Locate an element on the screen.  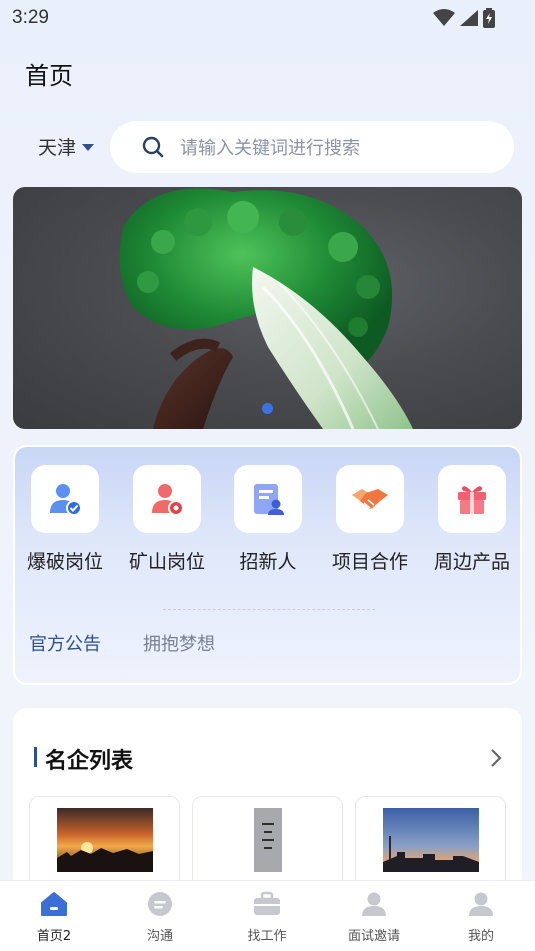
chat-icon is located at coordinates (160, 904).